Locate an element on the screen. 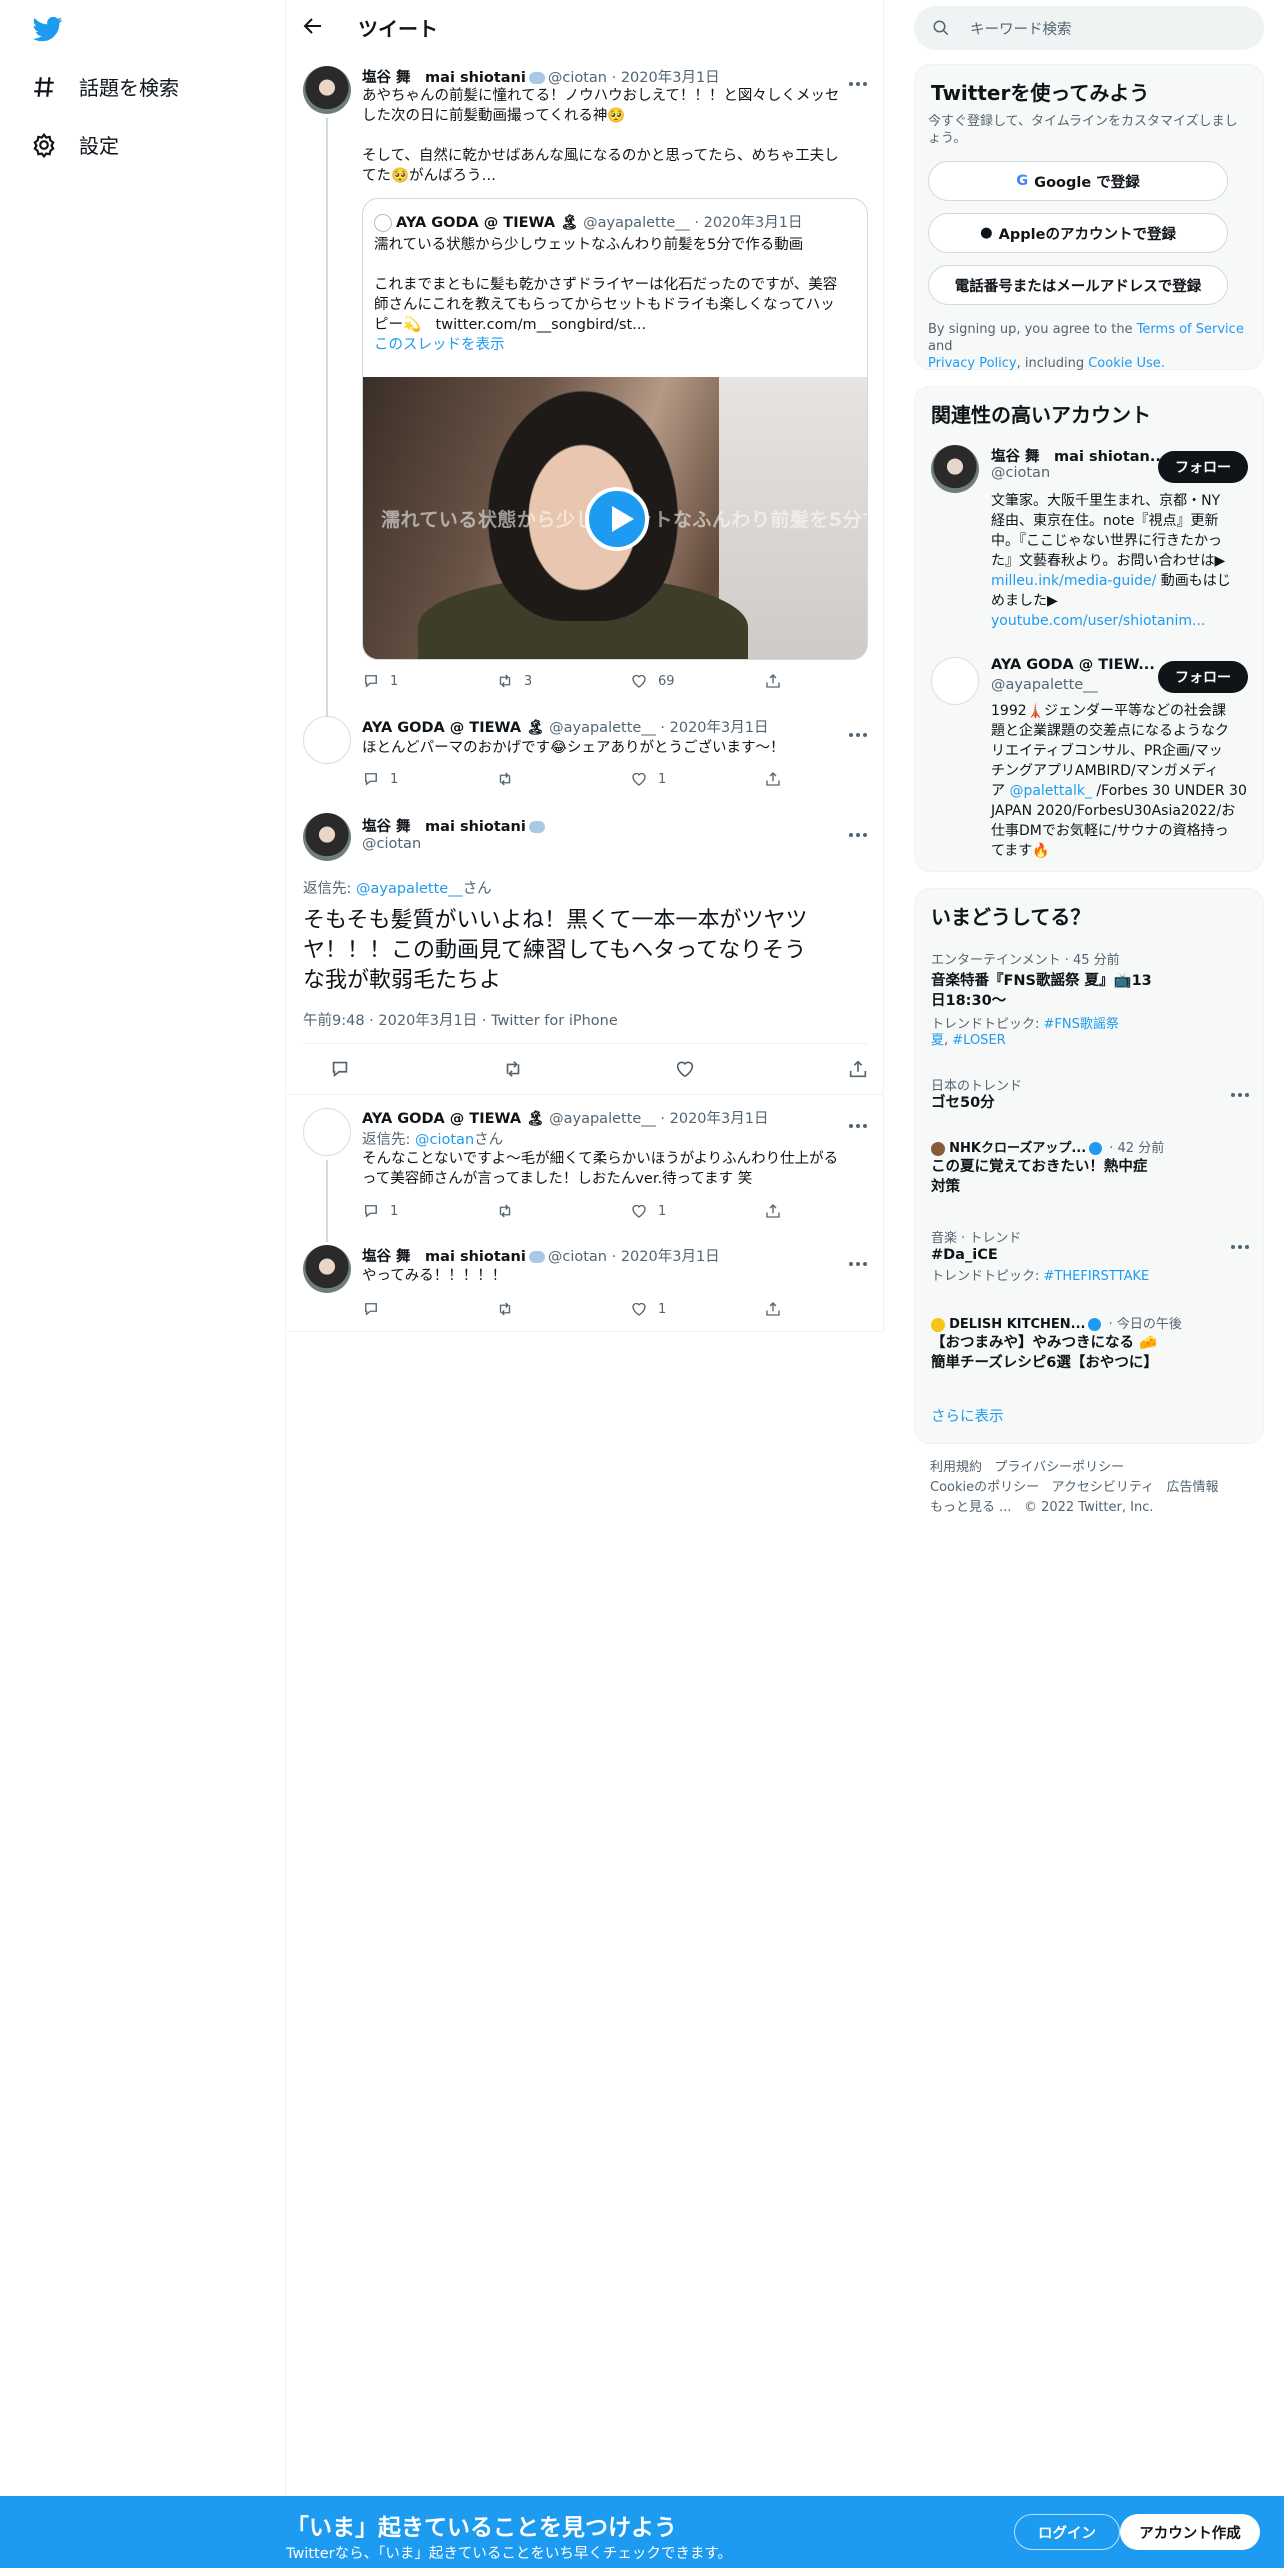 The height and width of the screenshot is (2568, 1284). nav-settings: 設定 is located at coordinates (75, 144).